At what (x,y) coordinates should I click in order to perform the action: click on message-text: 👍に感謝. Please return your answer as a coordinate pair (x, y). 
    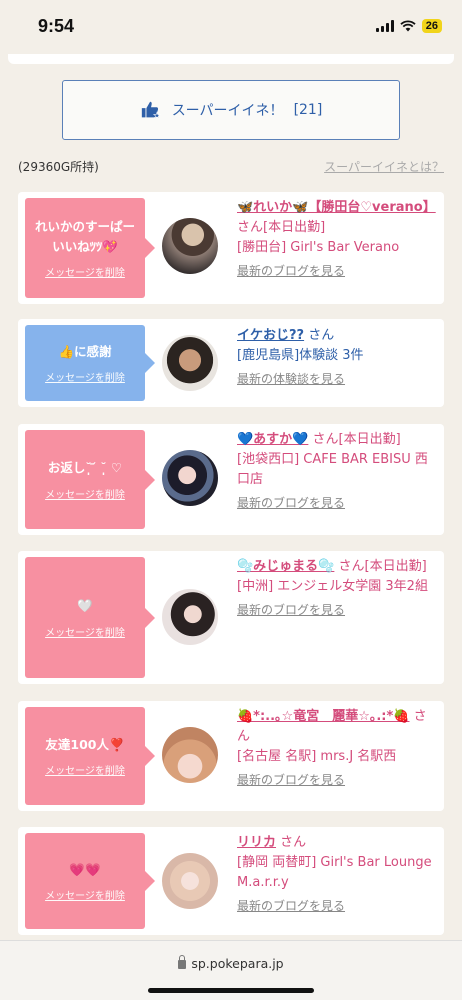
    Looking at the image, I should click on (85, 351).